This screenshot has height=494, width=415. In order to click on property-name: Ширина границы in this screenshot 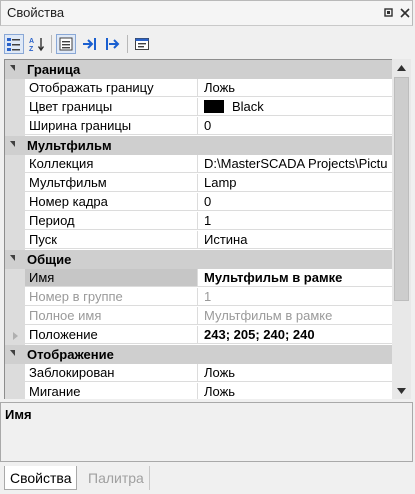, I will do `click(111, 126)`.